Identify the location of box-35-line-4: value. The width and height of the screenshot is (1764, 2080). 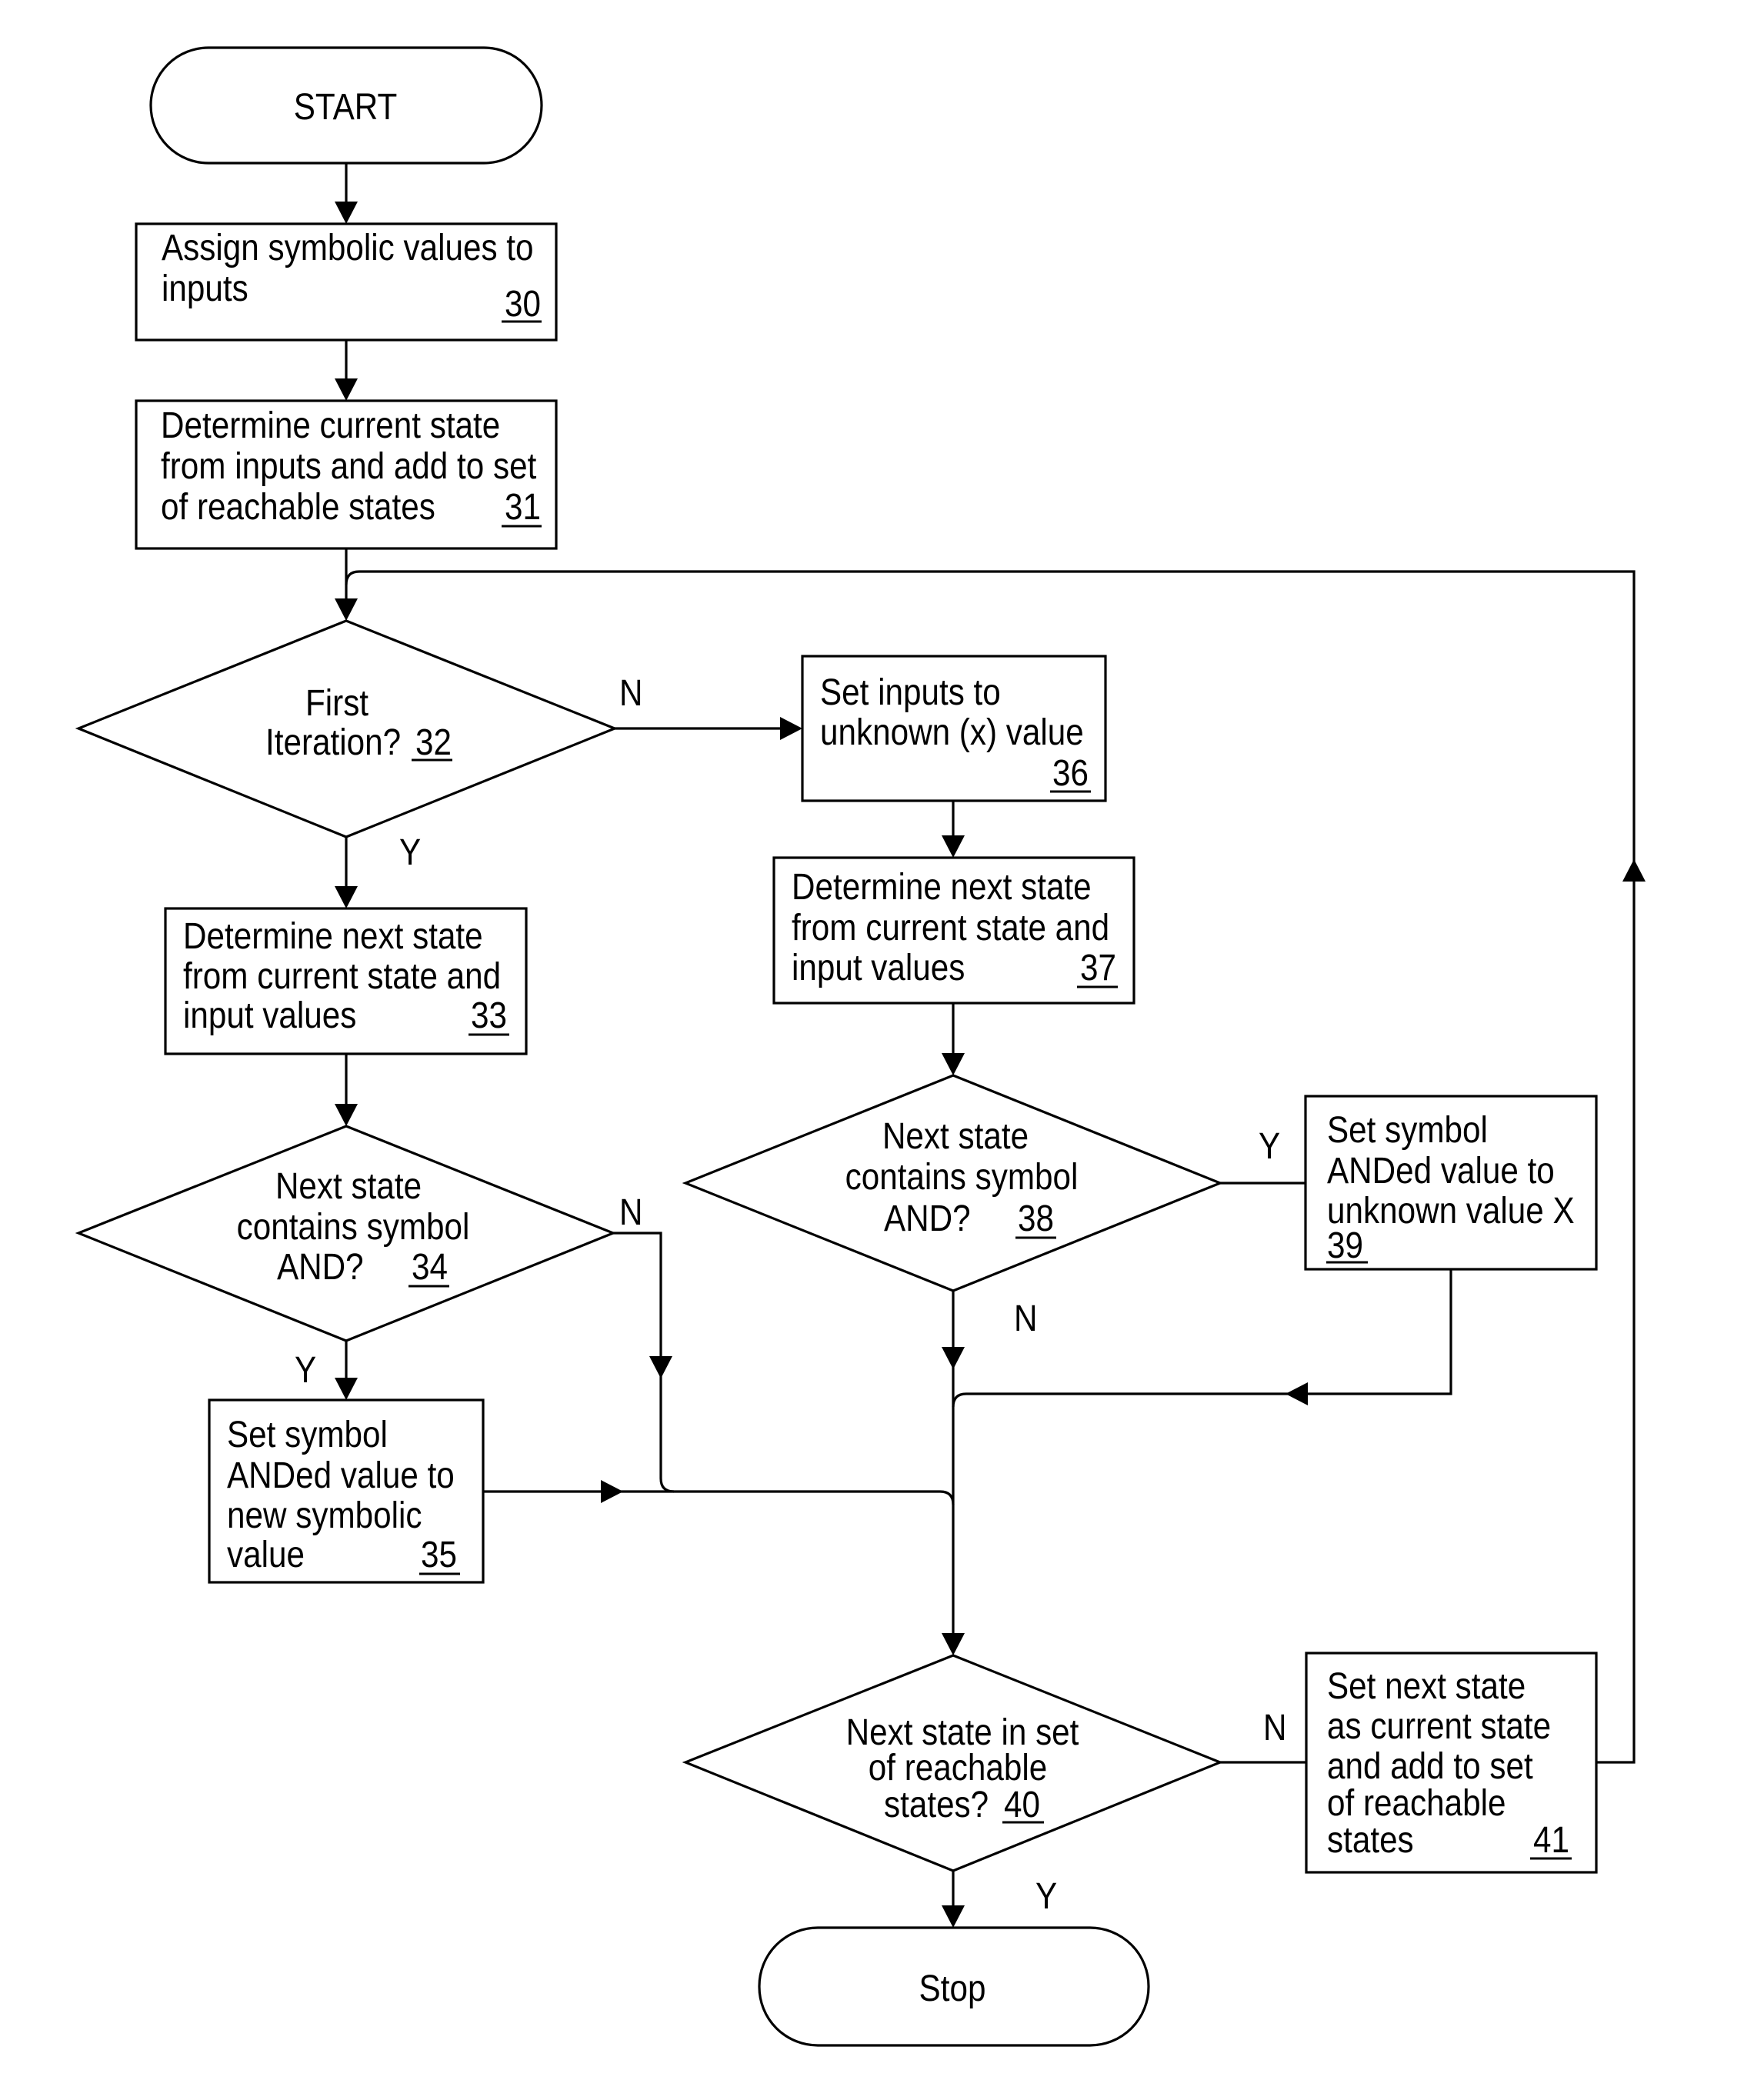
(266, 1554).